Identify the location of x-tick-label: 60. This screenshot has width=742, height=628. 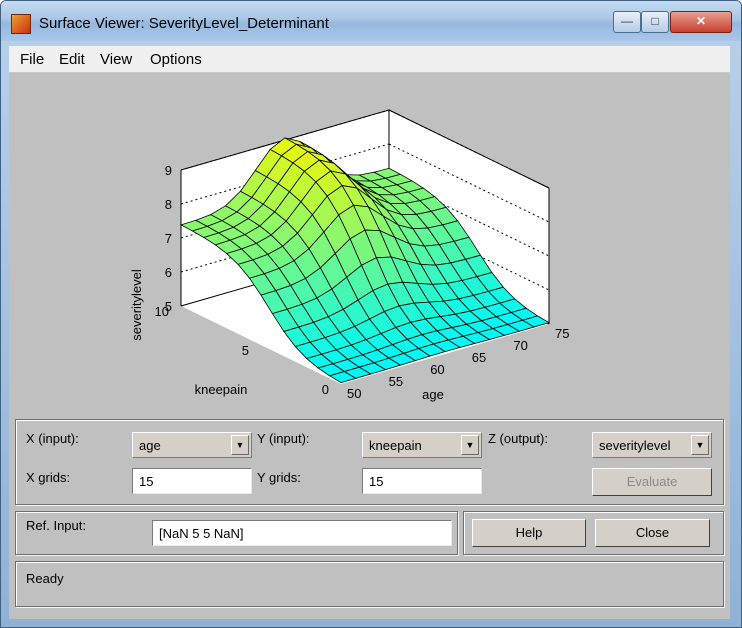
(437, 369).